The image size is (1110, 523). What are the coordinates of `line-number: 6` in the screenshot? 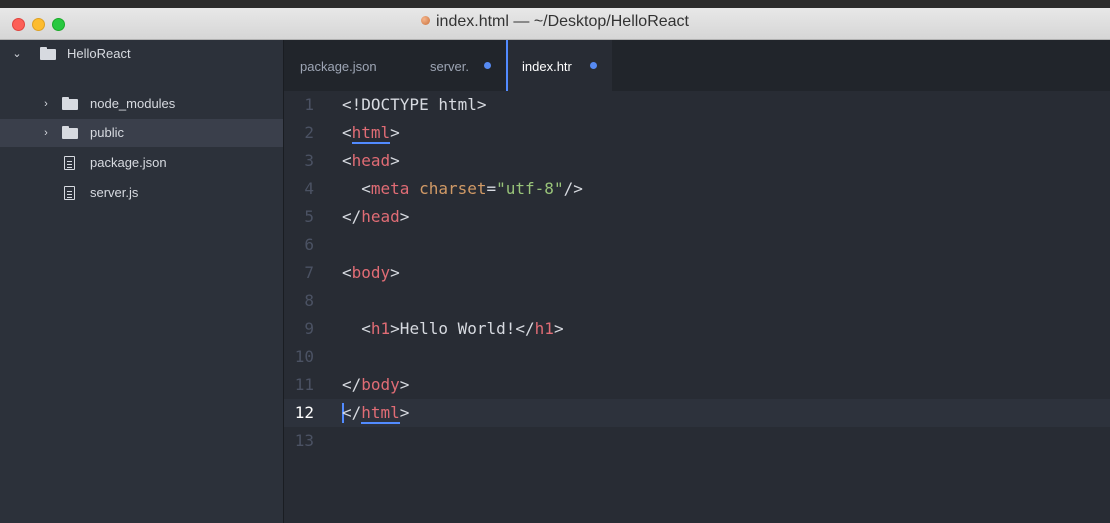 It's located at (309, 244).